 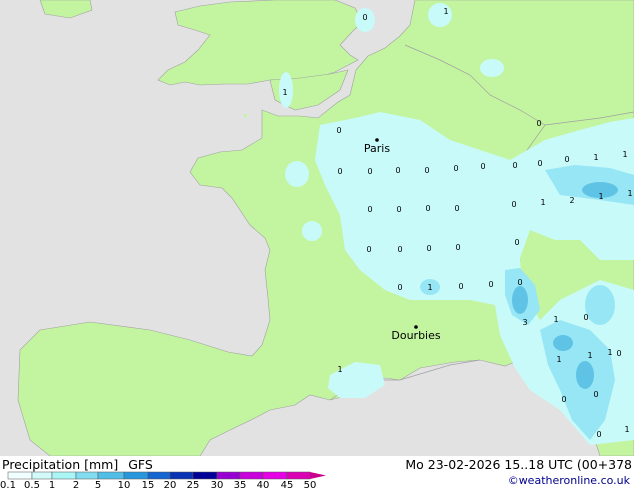 What do you see at coordinates (245, 115) in the screenshot?
I see `island-small` at bounding box center [245, 115].